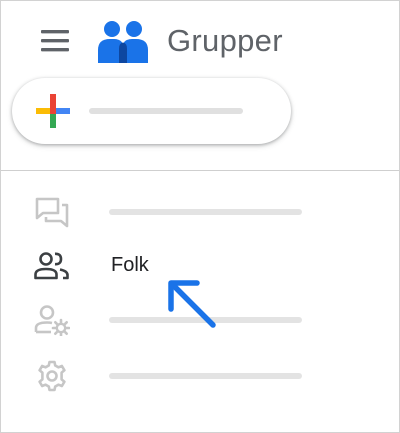 This screenshot has width=400, height=433. Describe the element at coordinates (52, 212) in the screenshot. I see `conversations-icon` at that location.